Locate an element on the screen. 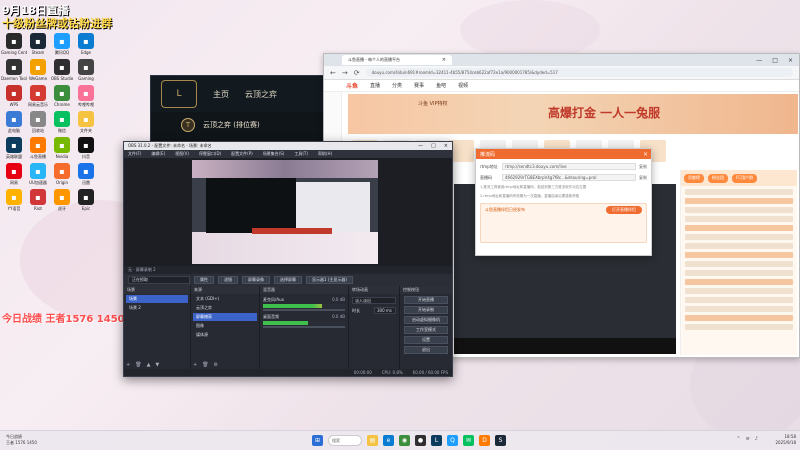 The image size is (800, 450). desktop-icon: ▪ 网易云音乐 is located at coordinates (38, 96).